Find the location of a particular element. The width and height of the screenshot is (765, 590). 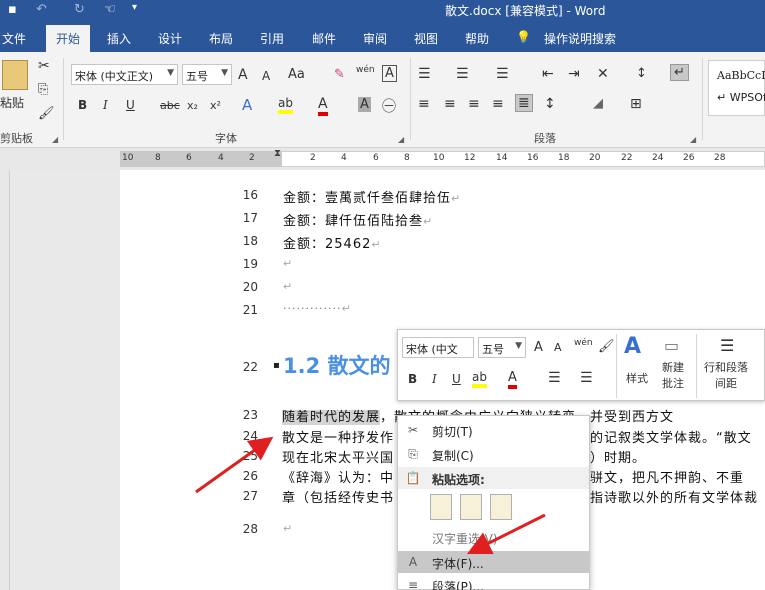

annotation-arrows is located at coordinates (370, 495).